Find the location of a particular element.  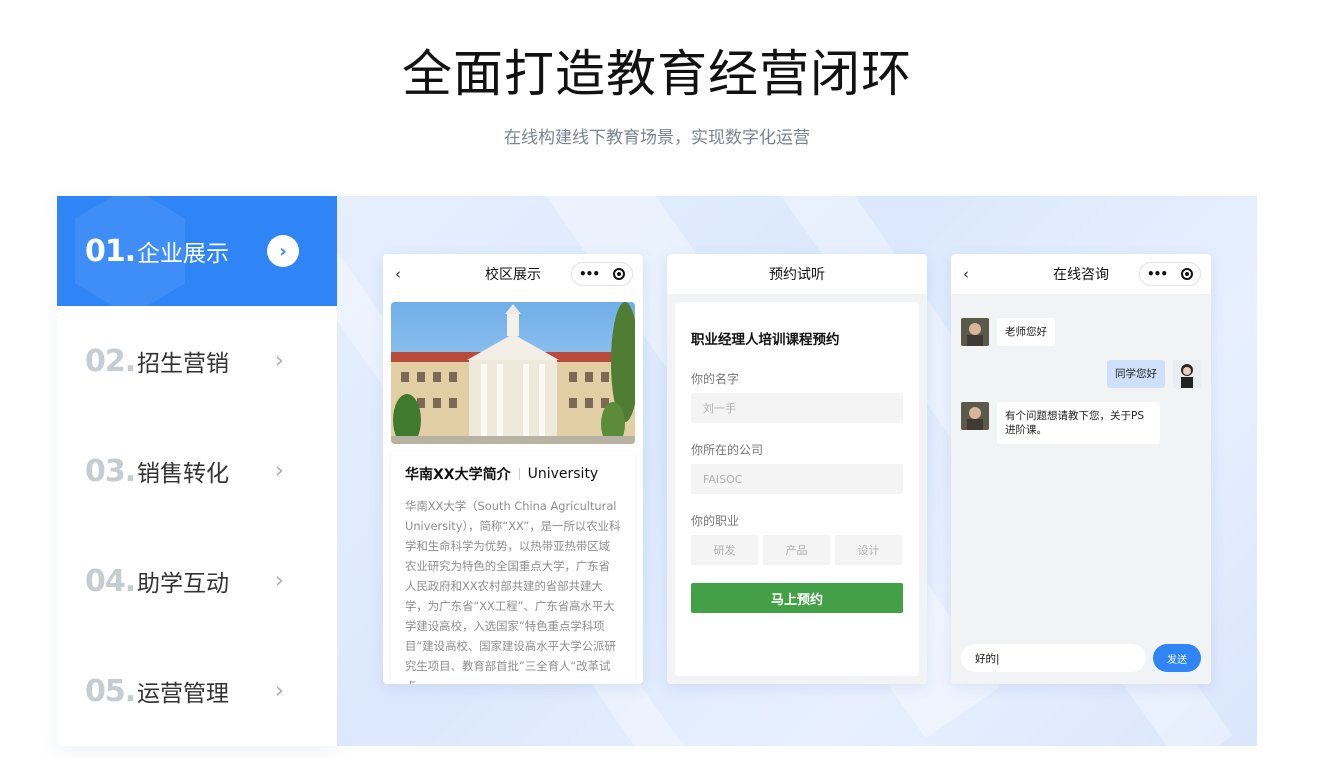

intro-title-row: 华南XX大学简介 University is located at coordinates (513, 474).